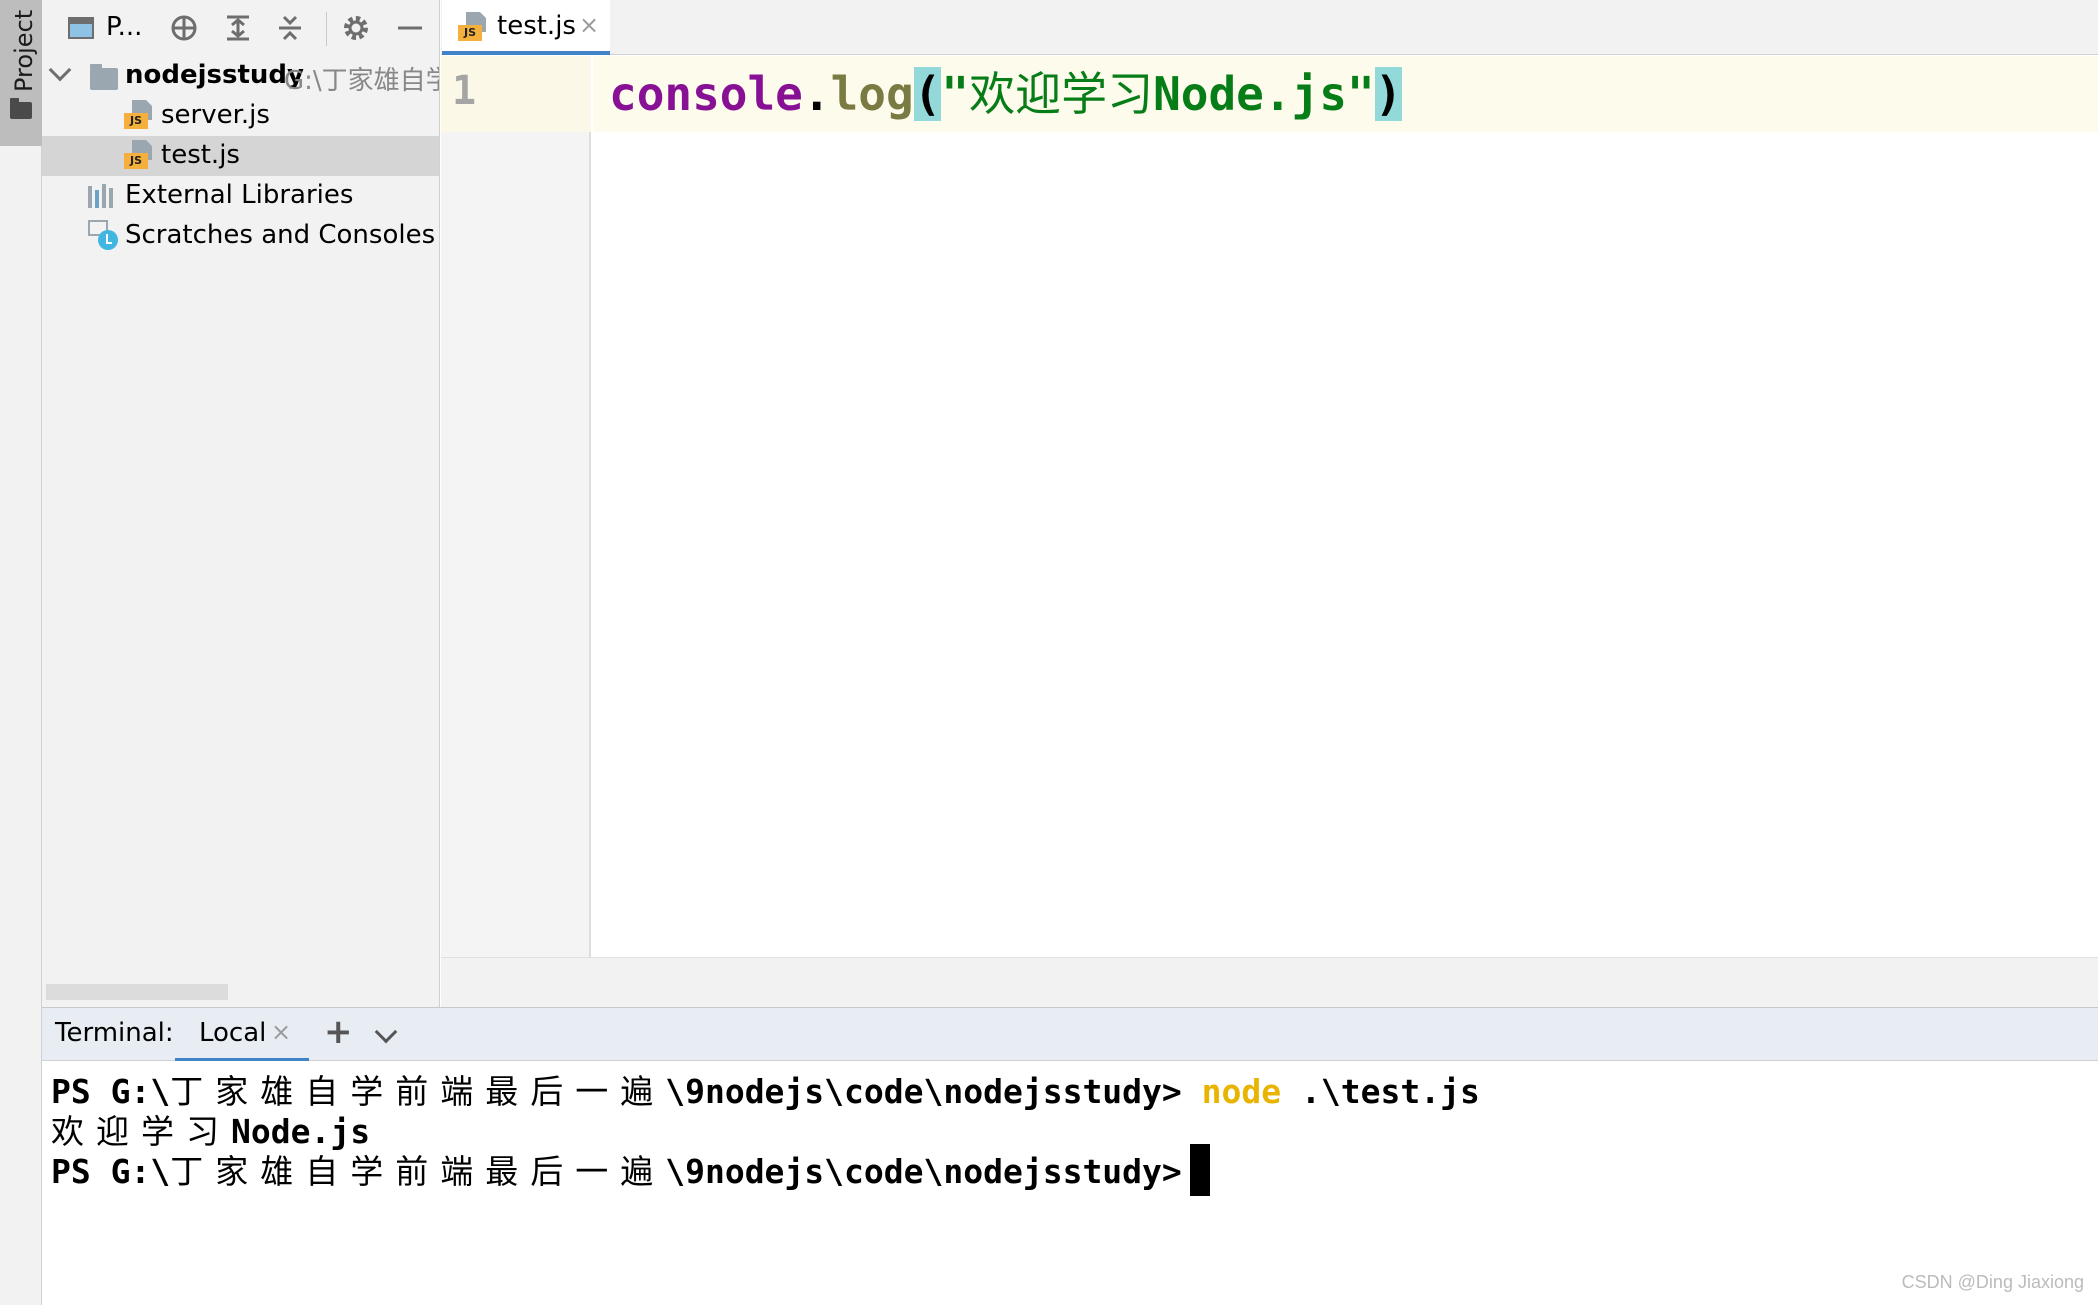  I want to click on tree-root-path: G:\丁家雄自学, so click(361, 81).